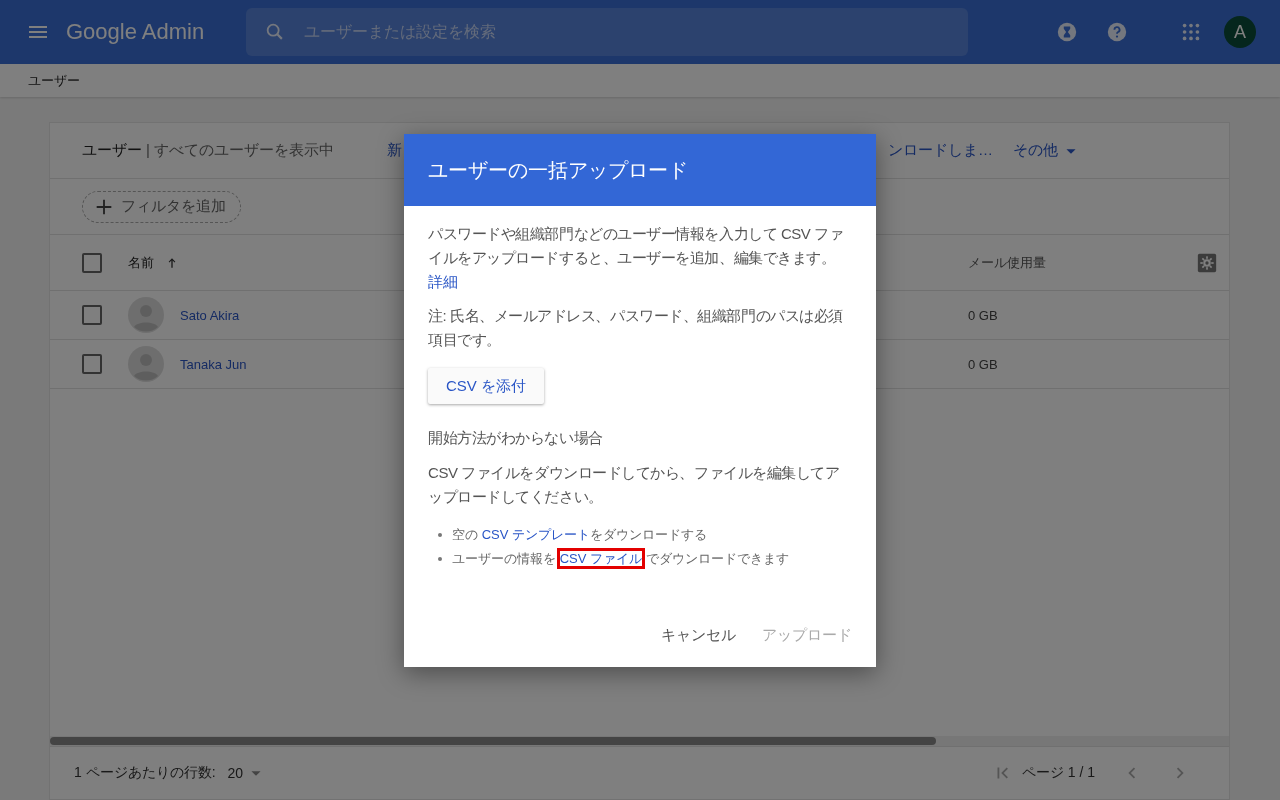 The height and width of the screenshot is (800, 1280). I want to click on hourglass-icon, so click(1067, 32).